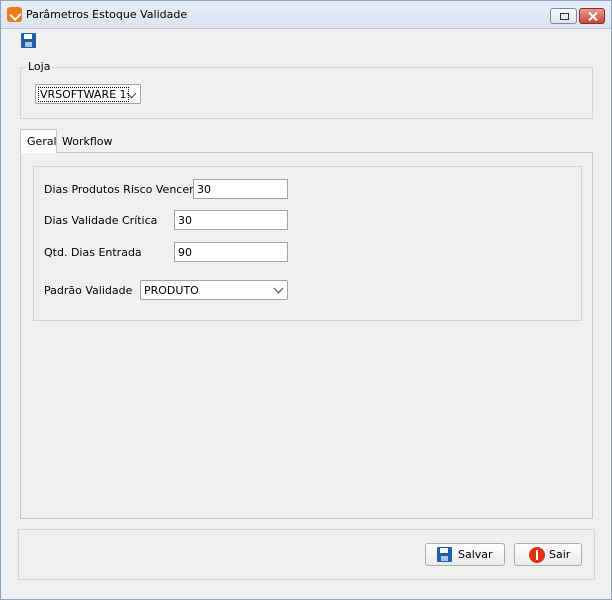 The image size is (612, 600). What do you see at coordinates (119, 189) in the screenshot?
I see `dias-risco-label: Dias Produtos Risco Vencer` at bounding box center [119, 189].